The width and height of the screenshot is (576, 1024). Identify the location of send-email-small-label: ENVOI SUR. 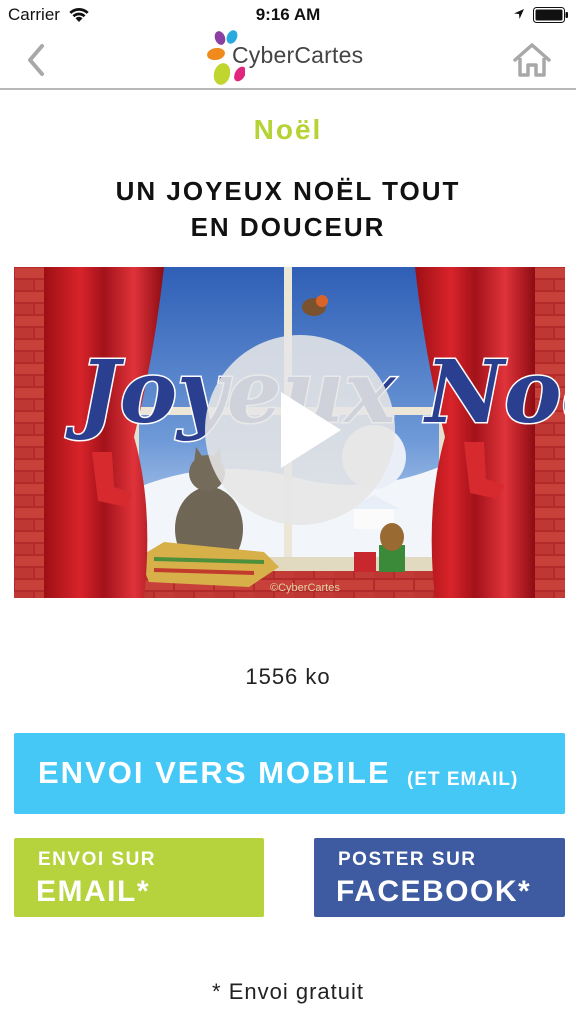
(97, 859).